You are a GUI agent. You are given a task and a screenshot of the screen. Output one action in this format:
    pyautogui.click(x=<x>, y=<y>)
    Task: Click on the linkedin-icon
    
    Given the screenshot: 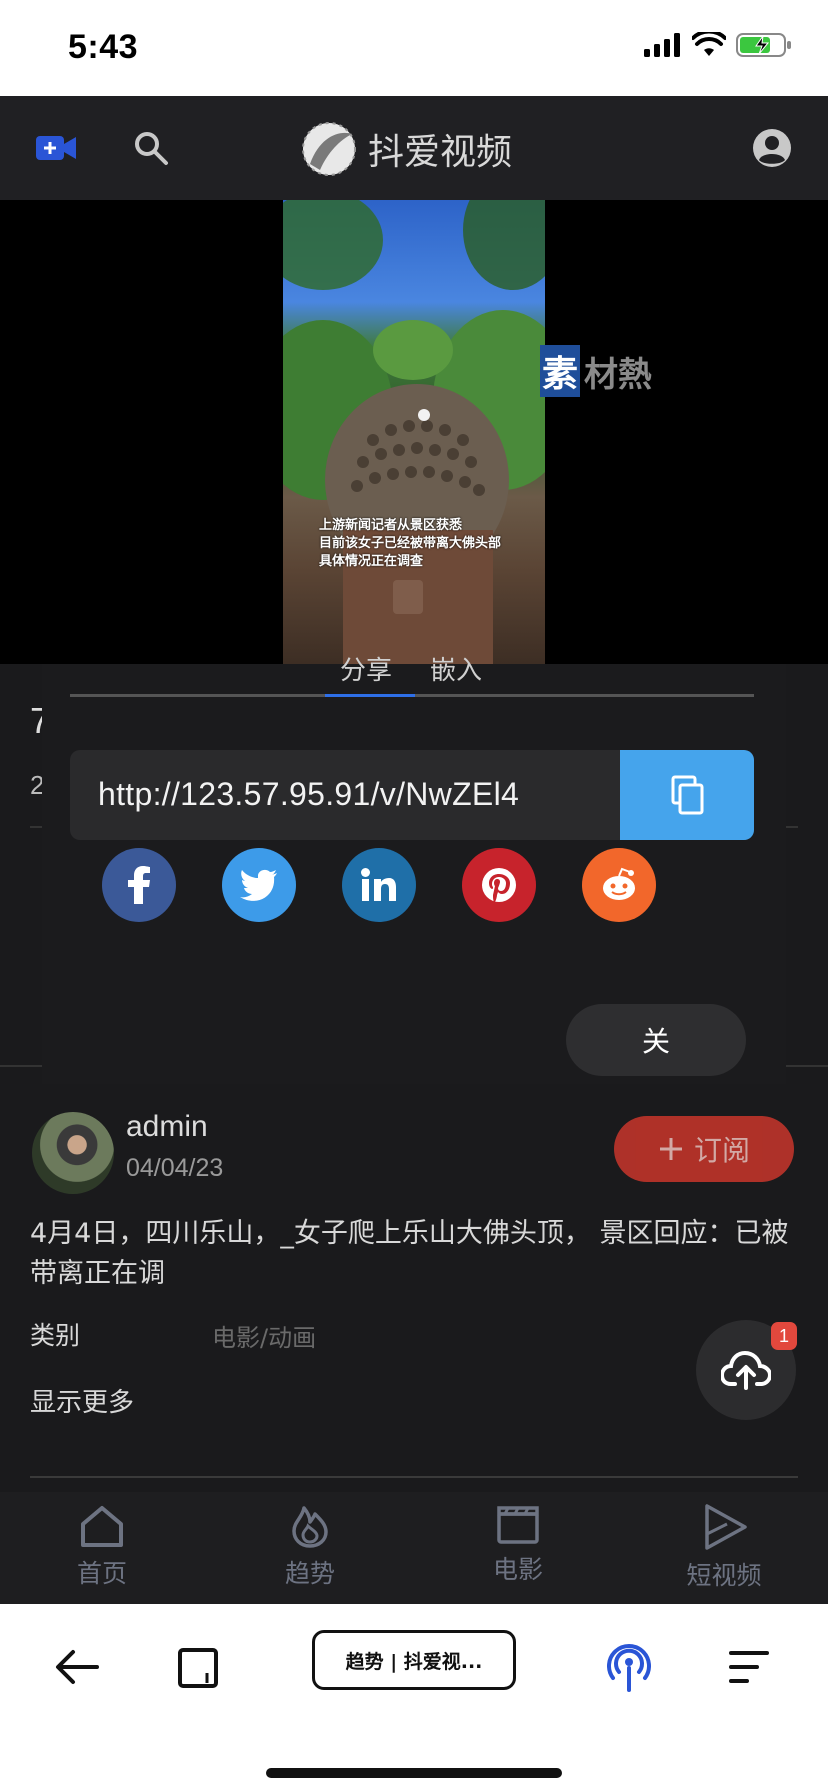 What is the action you would take?
    pyautogui.click(x=378, y=884)
    